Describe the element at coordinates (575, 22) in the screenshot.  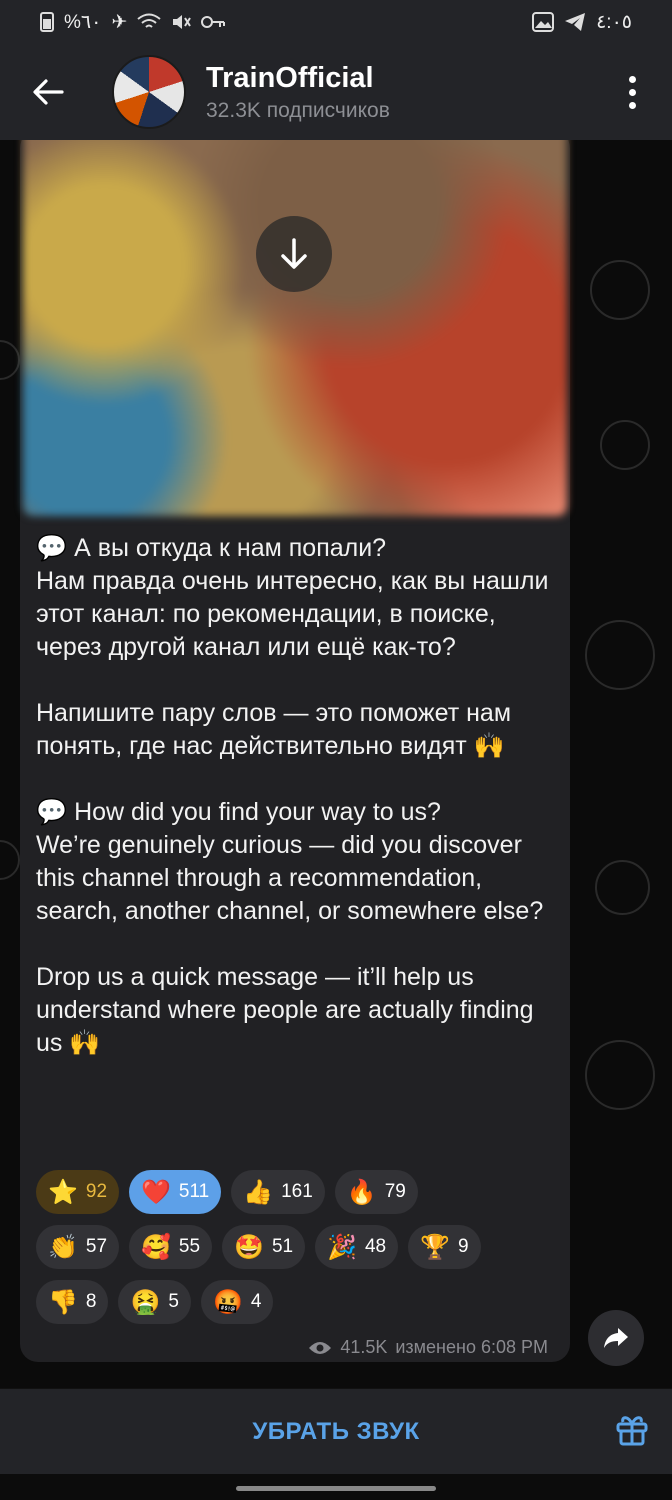
I see `telegram-icon` at that location.